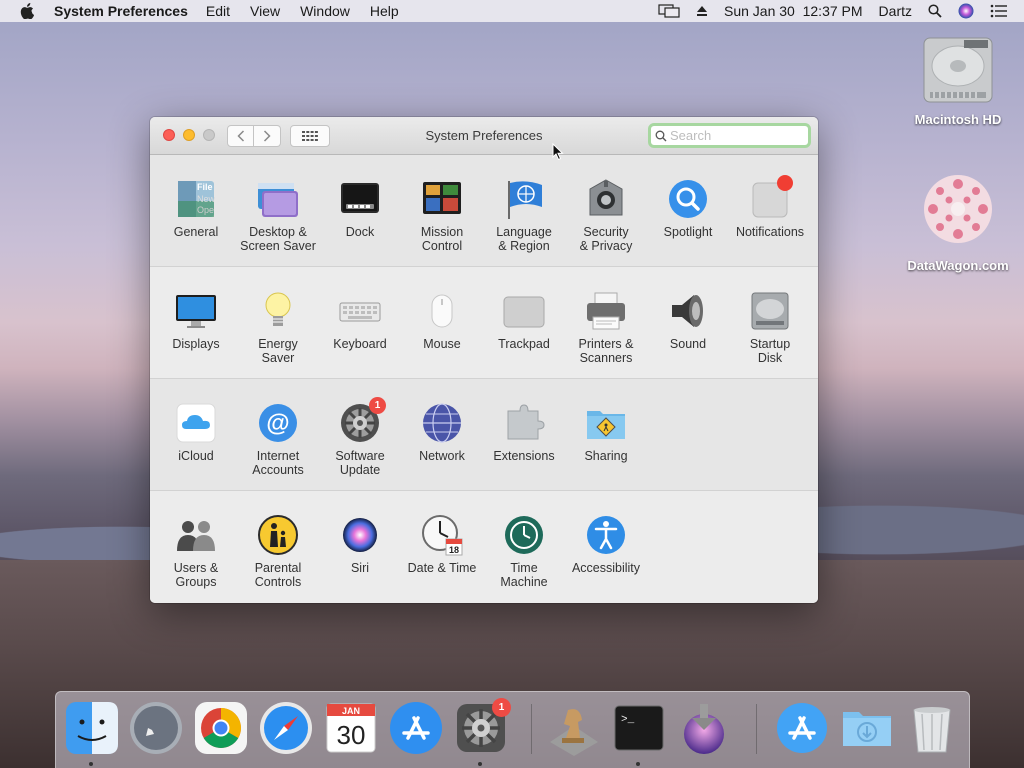 This screenshot has height=768, width=1024. What do you see at coordinates (360, 309) in the screenshot?
I see `pane-keyboard: Keyboard` at bounding box center [360, 309].